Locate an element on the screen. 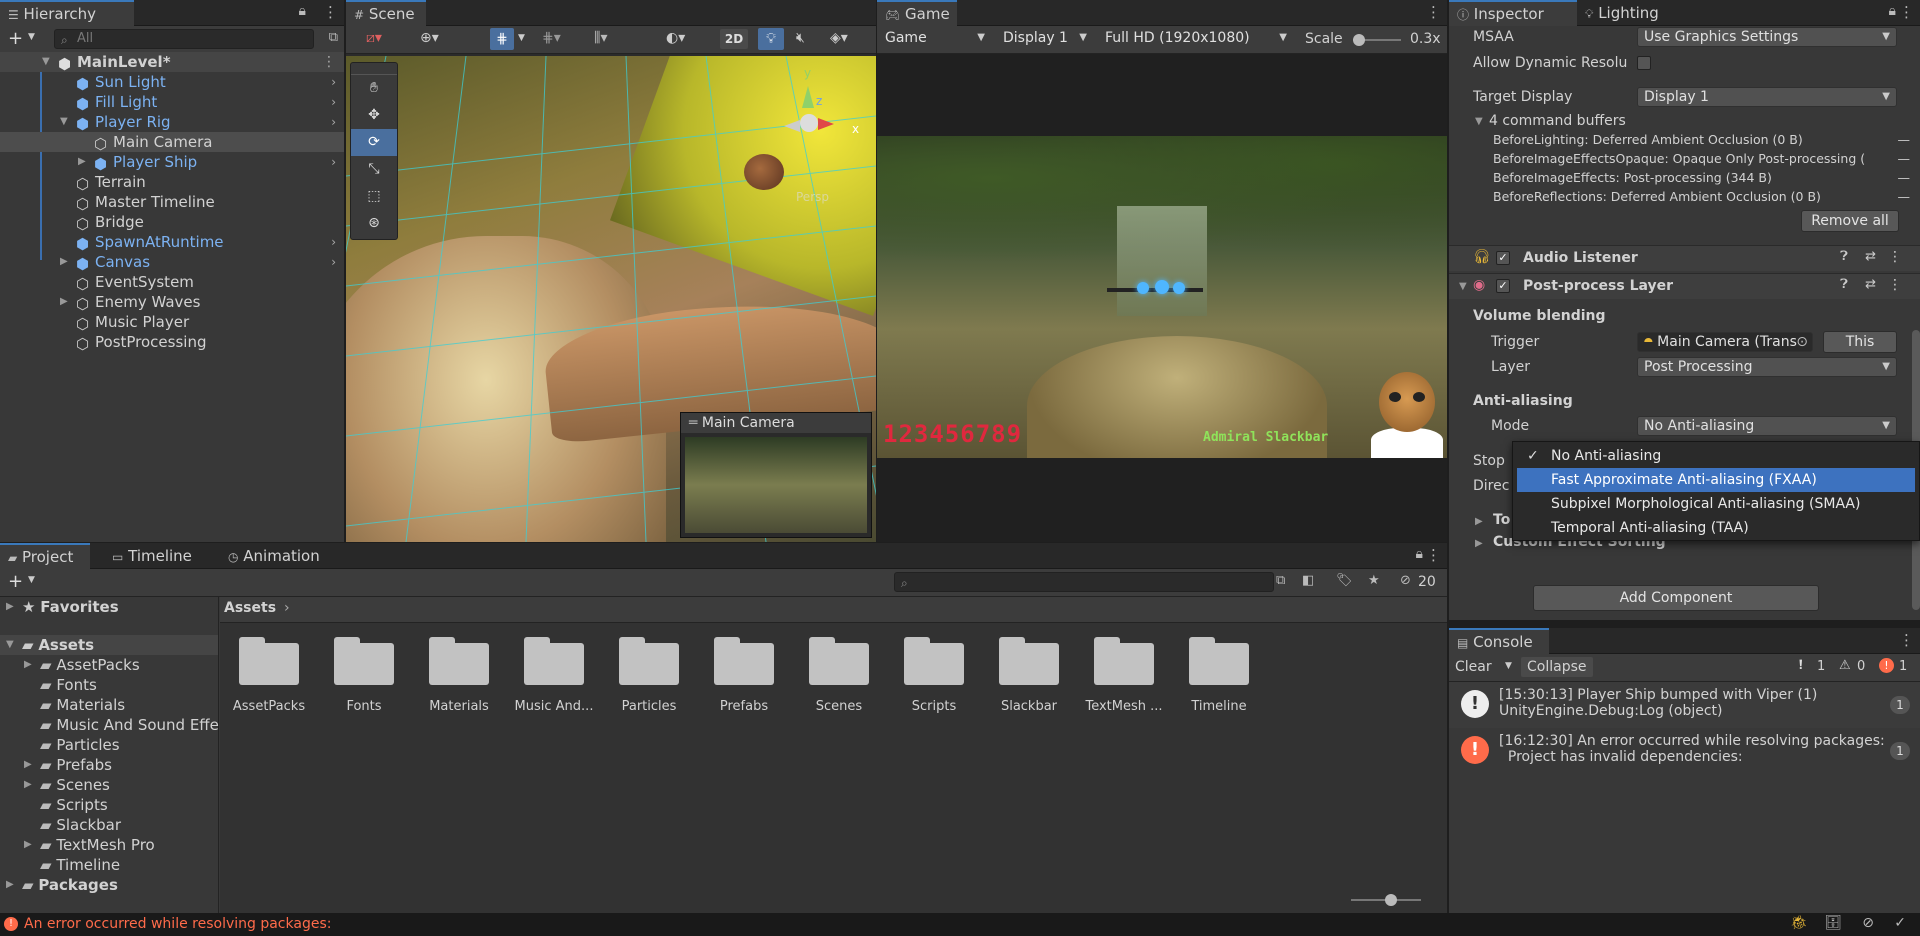  trigger-object-field: ⯊ Main Camera (Trans ⊙ is located at coordinates (1725, 342).